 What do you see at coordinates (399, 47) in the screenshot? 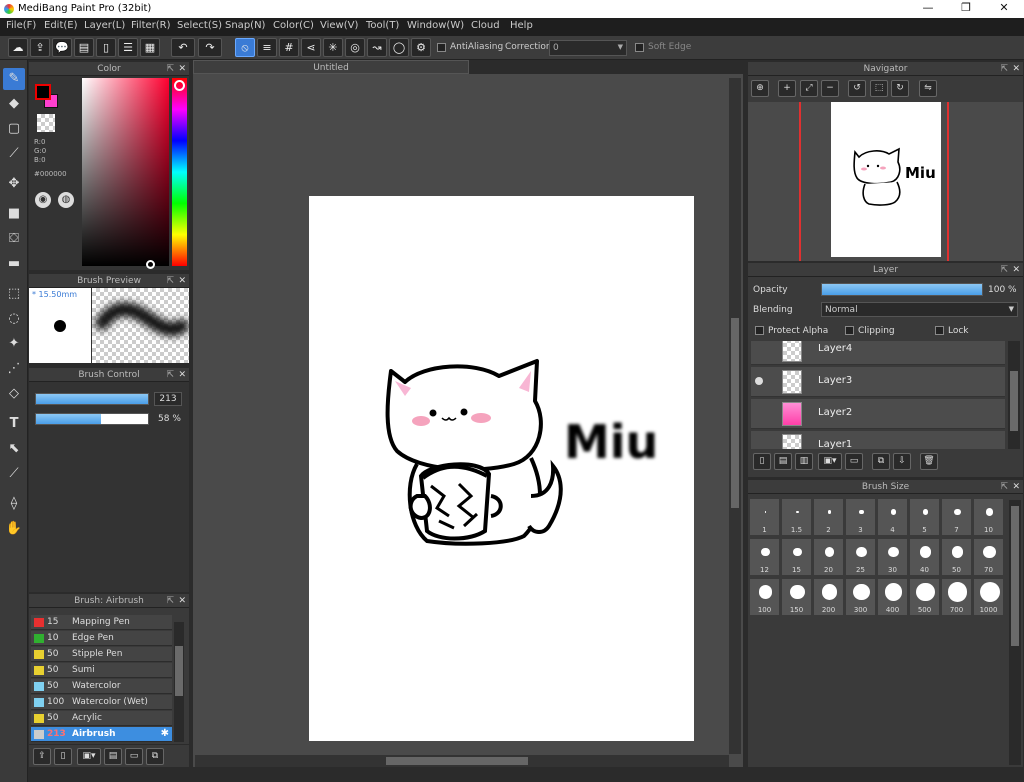
I see `circle-snap-icon: ◯` at bounding box center [399, 47].